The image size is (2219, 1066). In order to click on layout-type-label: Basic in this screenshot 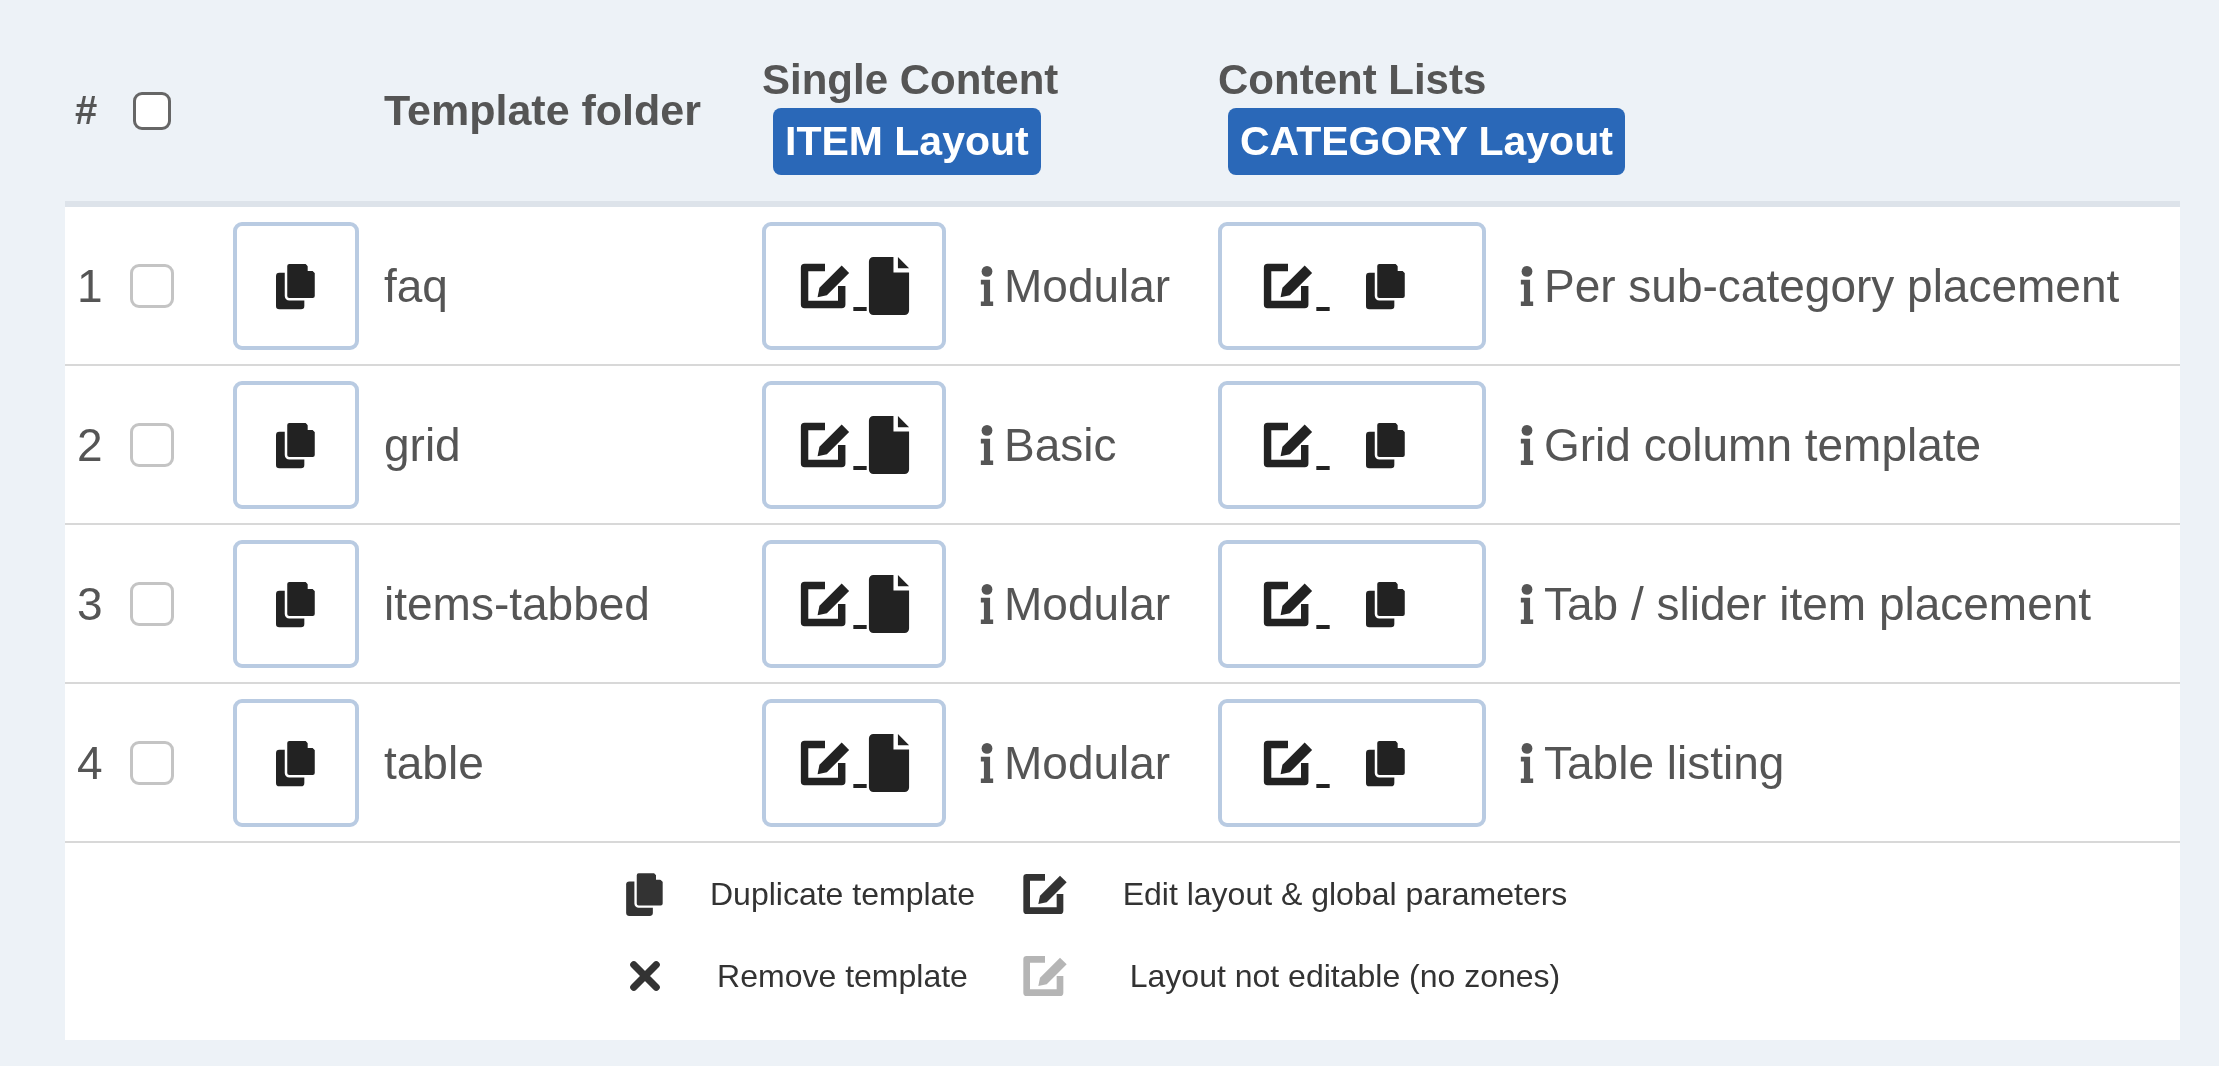, I will do `click(1060, 444)`.